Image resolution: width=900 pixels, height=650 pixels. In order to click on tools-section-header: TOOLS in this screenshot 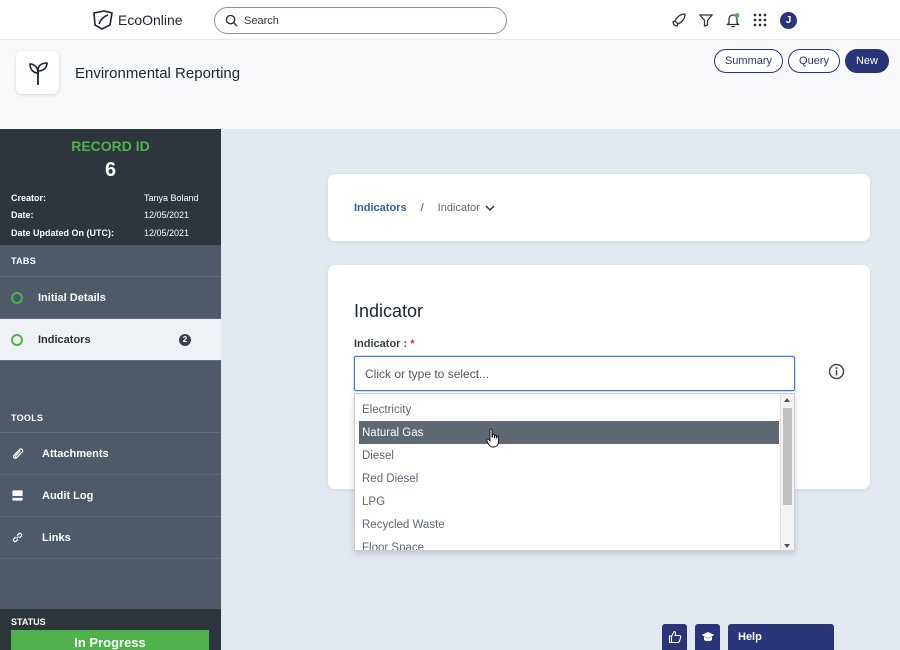, I will do `click(110, 418)`.